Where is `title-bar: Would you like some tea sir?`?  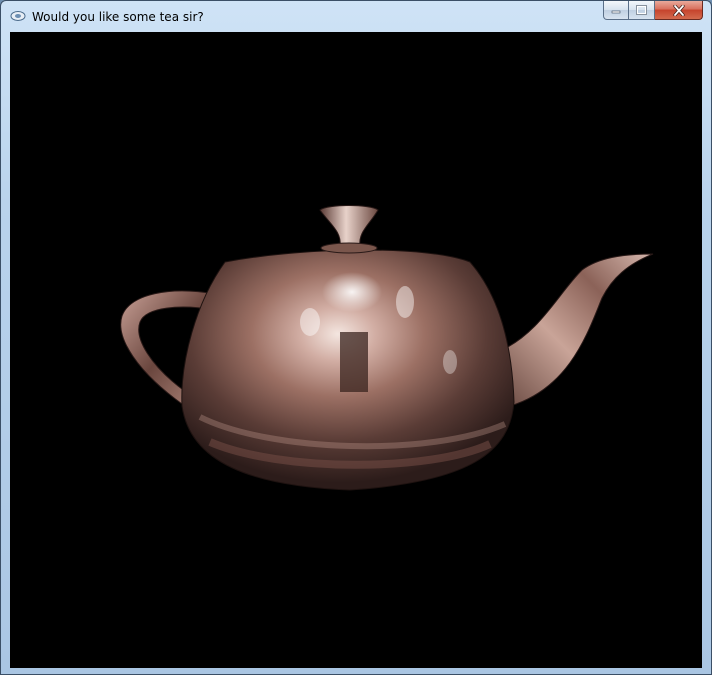 title-bar: Would you like some tea sir? is located at coordinates (356, 16).